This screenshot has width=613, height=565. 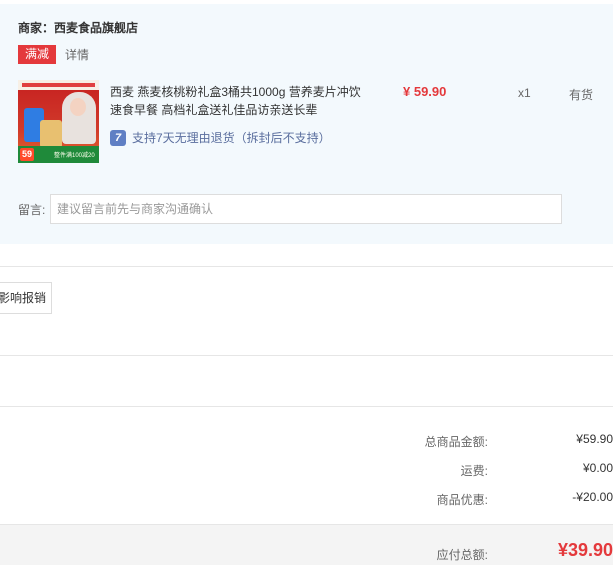 I want to click on product-image-banner-text: 整件满100减20, so click(x=74, y=156).